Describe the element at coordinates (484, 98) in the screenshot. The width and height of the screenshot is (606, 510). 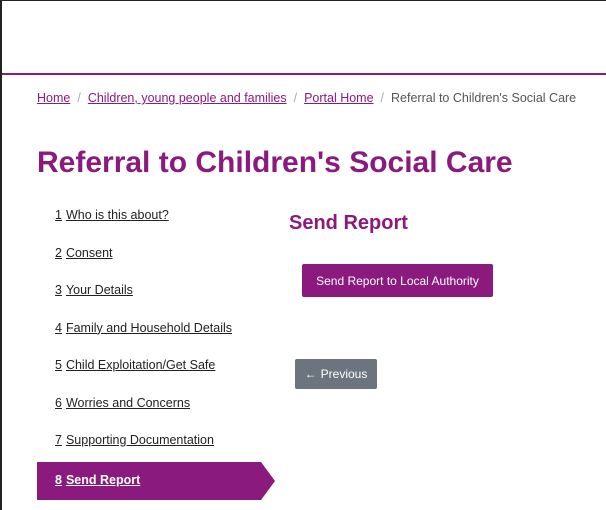
I see `breadcrumb-current: Referral to Children's Social Care` at that location.